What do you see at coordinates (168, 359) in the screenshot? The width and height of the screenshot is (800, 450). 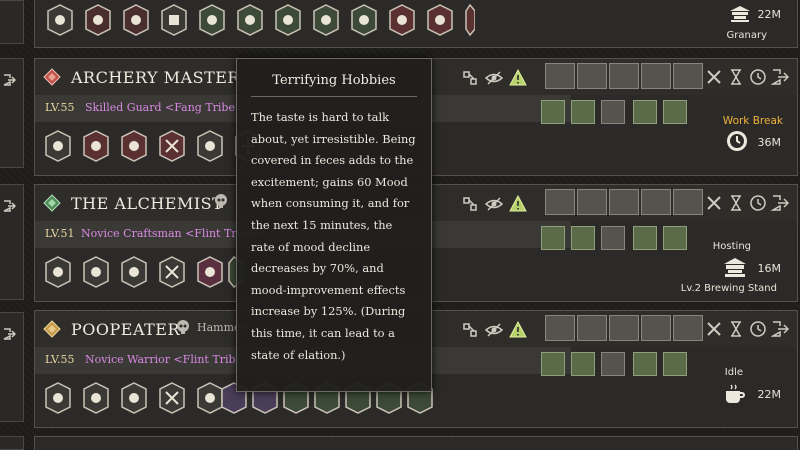 I see `pal-title: Novice Warrior <Flint Tribe>` at bounding box center [168, 359].